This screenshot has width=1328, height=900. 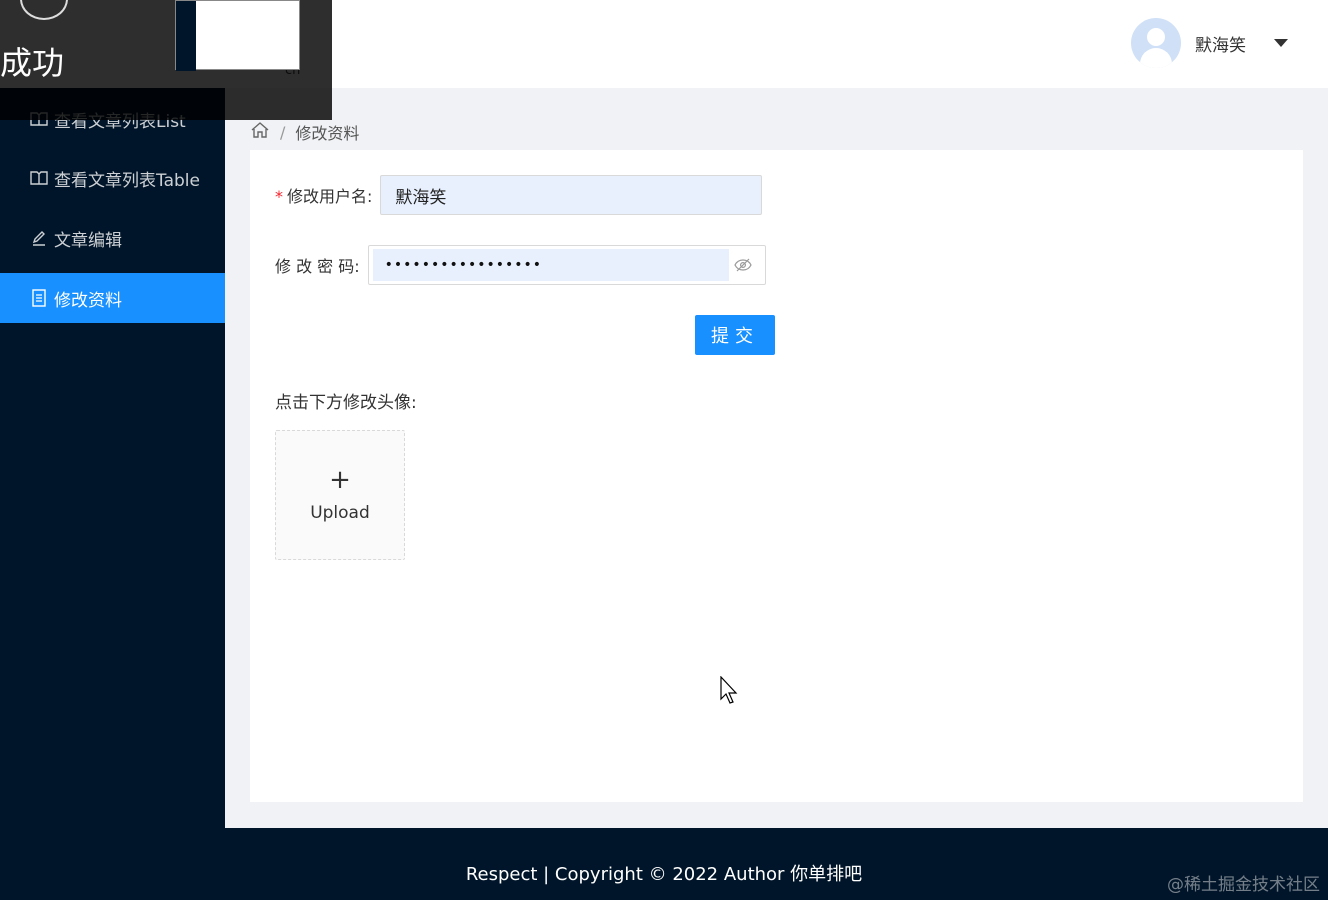 What do you see at coordinates (237, 35) in the screenshot?
I see `toast-thumbnail` at bounding box center [237, 35].